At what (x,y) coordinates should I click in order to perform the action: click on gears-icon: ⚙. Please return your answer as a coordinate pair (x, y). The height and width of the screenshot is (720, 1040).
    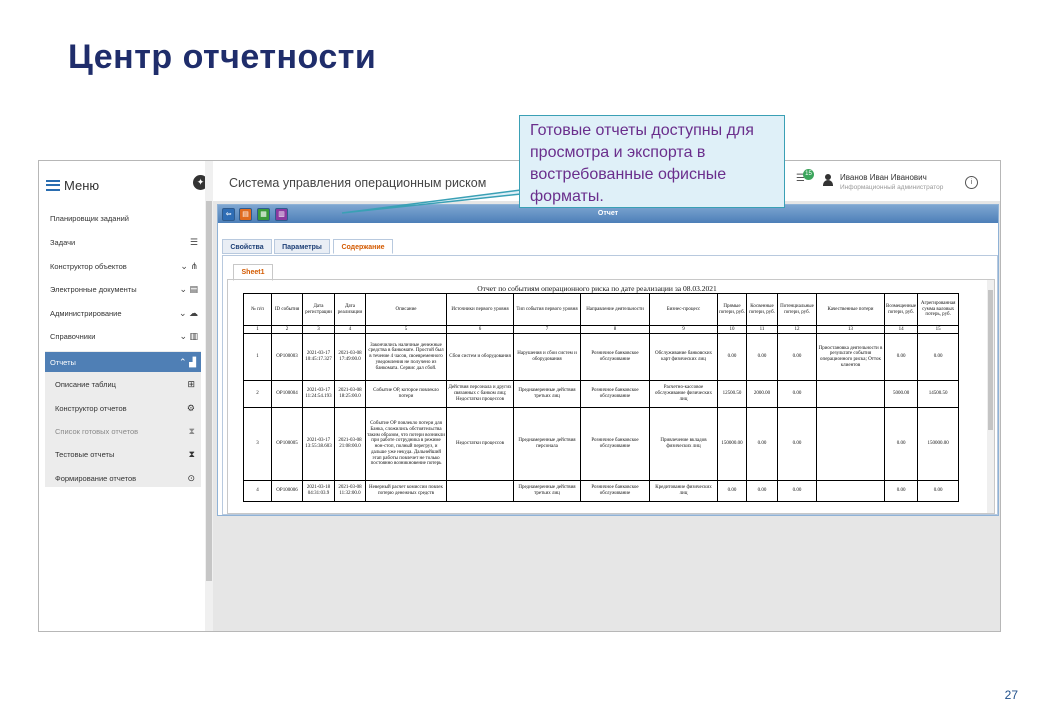
    Looking at the image, I should click on (190, 407).